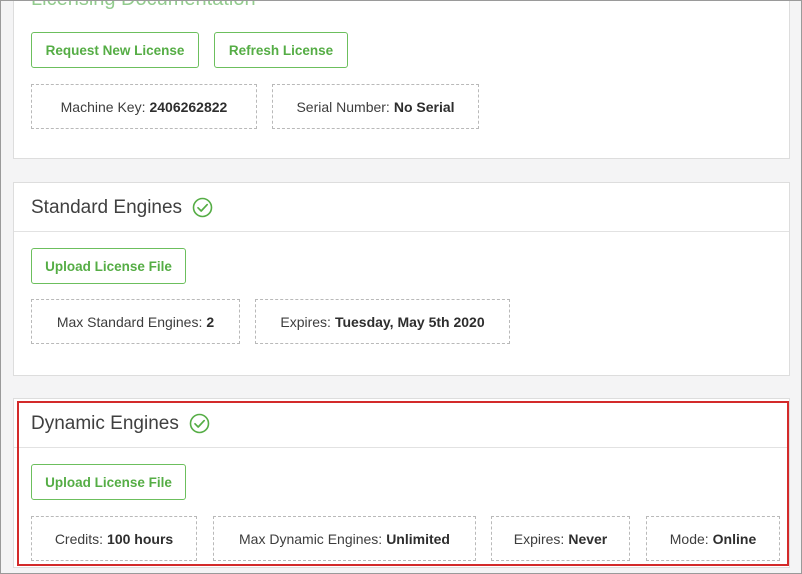 The image size is (802, 574). What do you see at coordinates (409, 321) in the screenshot?
I see `standard-expires-value: Tuesday, May 5th 2020` at bounding box center [409, 321].